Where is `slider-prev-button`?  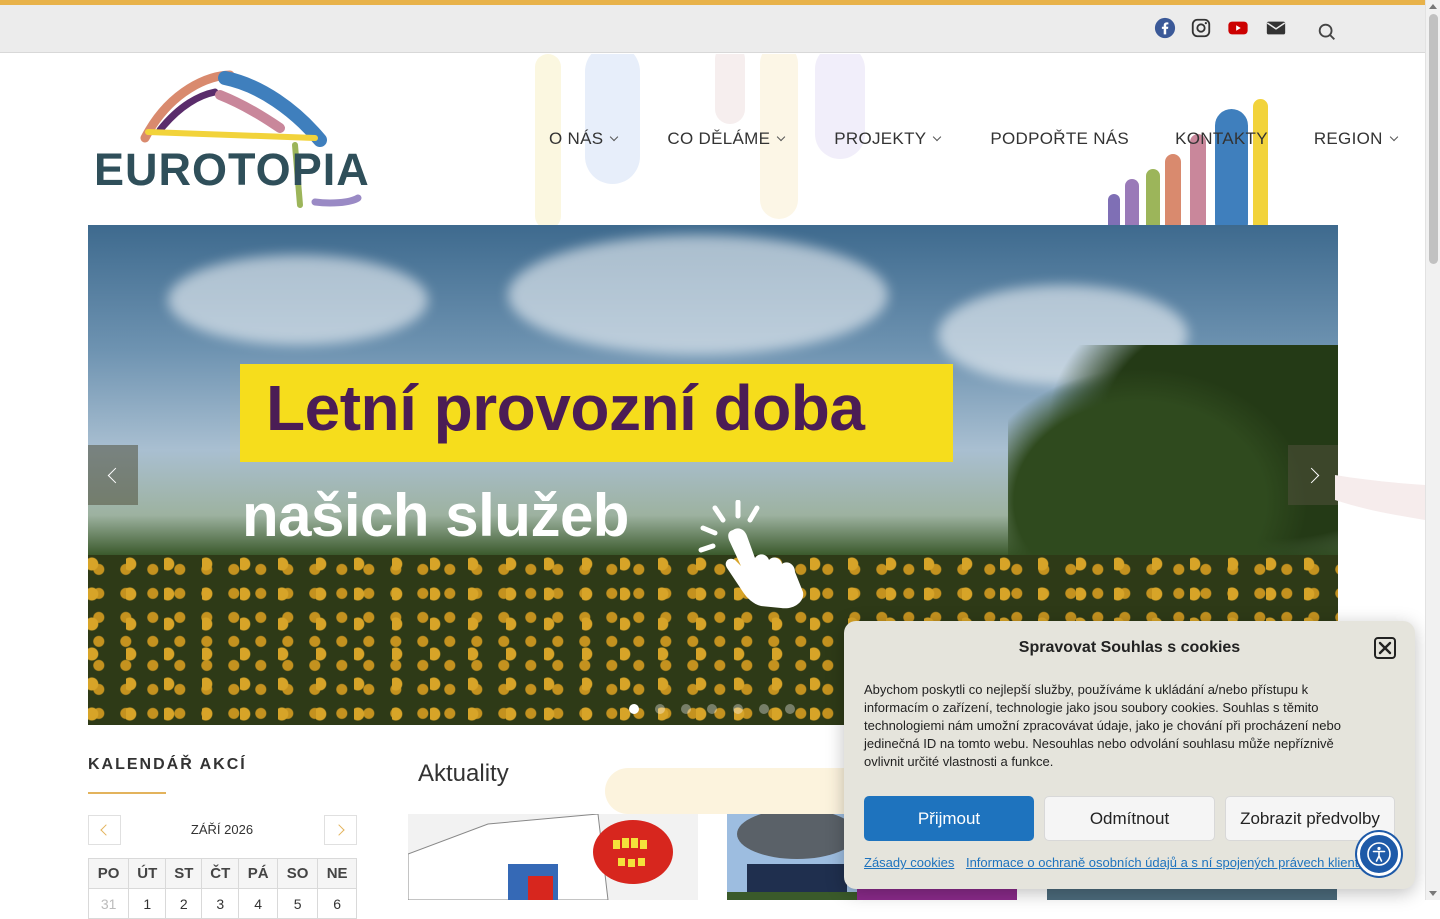 slider-prev-button is located at coordinates (113, 475).